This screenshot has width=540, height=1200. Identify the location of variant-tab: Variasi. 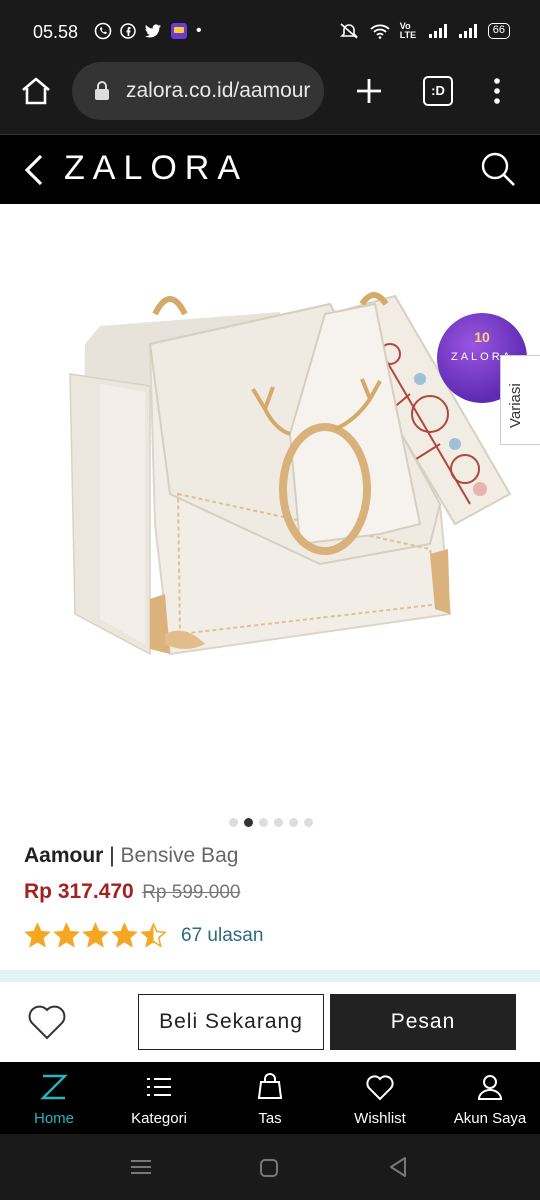
(520, 400).